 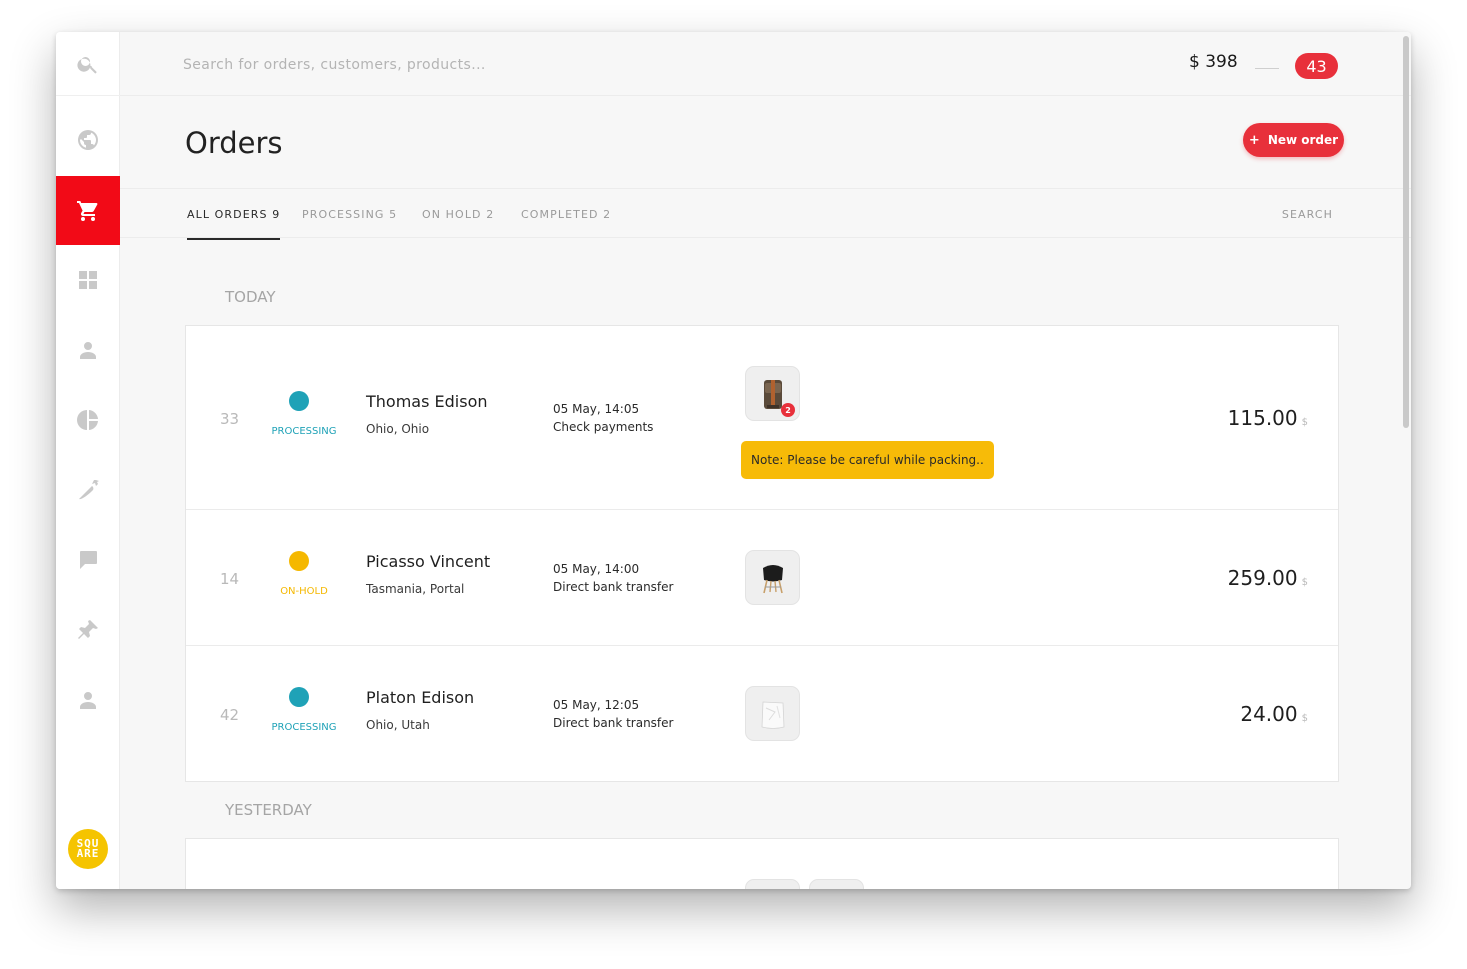 I want to click on brand-logo: SQU ARE, so click(x=88, y=849).